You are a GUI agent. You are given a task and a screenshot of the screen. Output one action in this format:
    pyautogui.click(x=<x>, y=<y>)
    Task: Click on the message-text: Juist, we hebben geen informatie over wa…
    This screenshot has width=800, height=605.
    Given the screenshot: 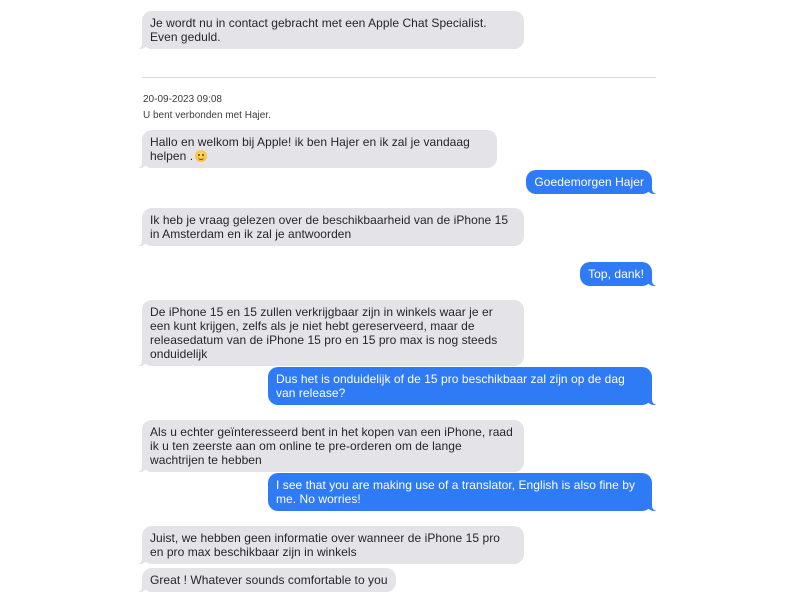 What is the action you would take?
    pyautogui.click(x=325, y=545)
    